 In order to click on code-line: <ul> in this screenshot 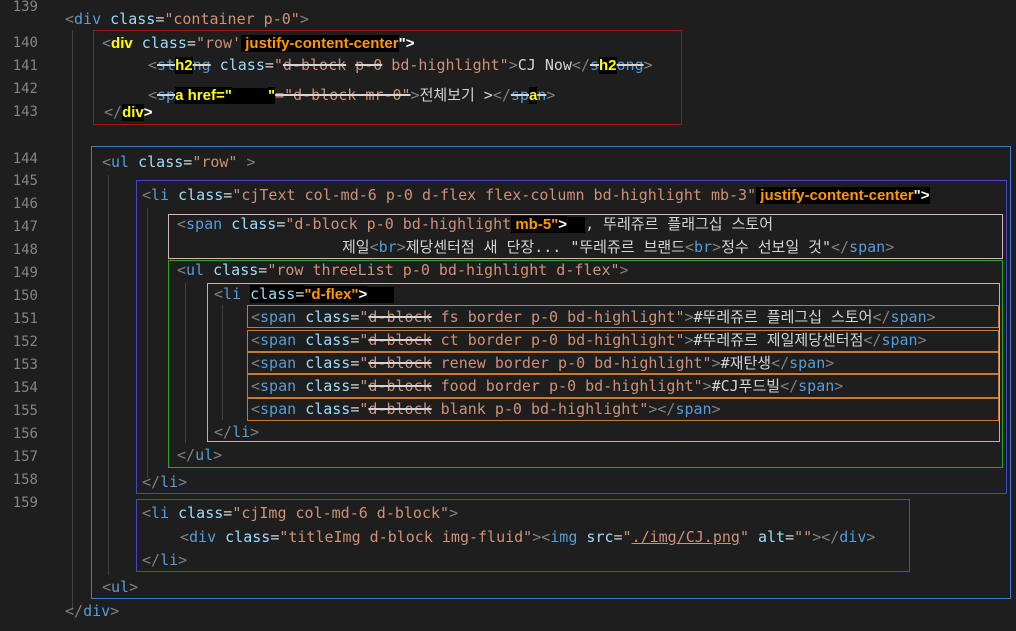, I will do `click(120, 587)`.